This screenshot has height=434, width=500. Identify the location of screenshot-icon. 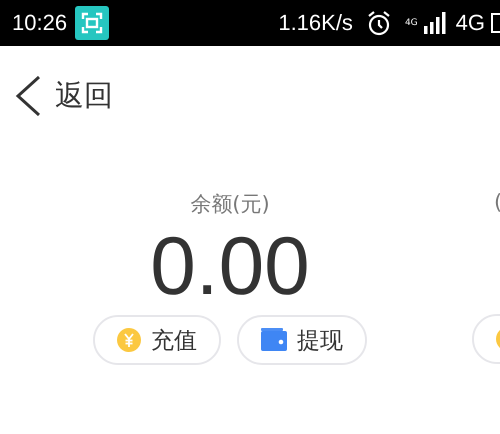
(92, 23).